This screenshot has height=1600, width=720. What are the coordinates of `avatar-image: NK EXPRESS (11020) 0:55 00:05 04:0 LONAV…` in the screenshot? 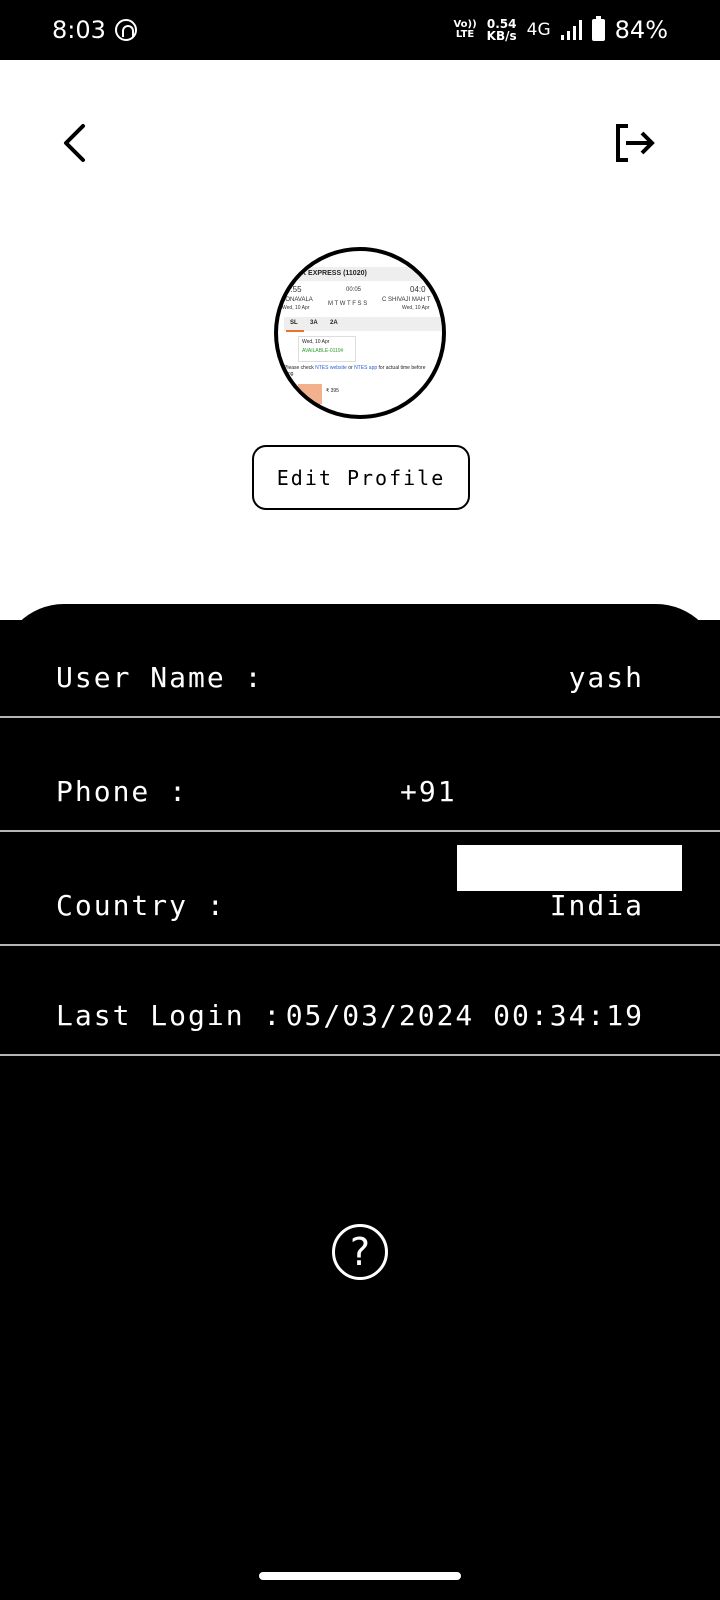 It's located at (360, 333).